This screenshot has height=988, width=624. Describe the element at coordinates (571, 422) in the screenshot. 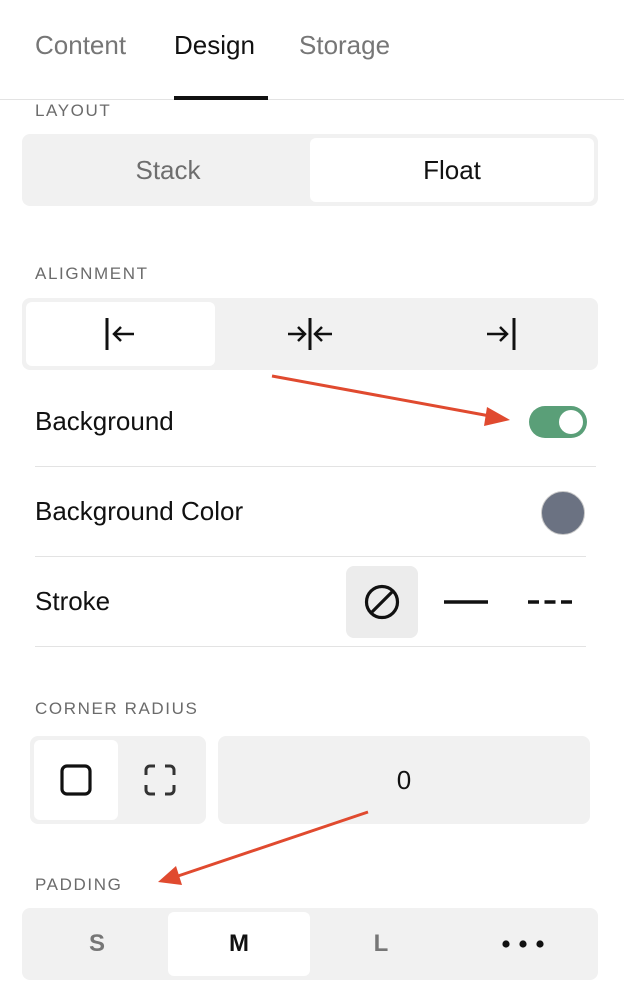

I see `toggle-knob` at that location.